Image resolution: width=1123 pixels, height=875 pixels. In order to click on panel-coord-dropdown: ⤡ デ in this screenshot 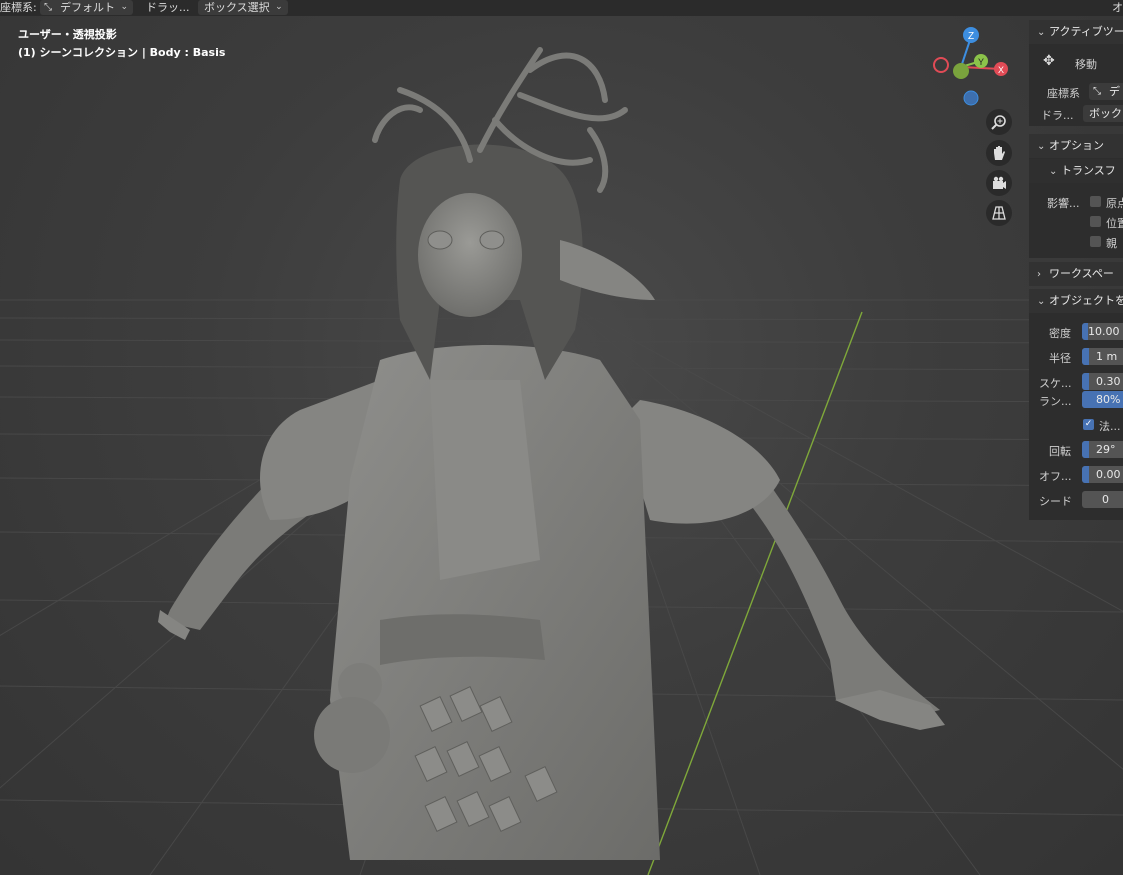, I will do `click(1106, 91)`.